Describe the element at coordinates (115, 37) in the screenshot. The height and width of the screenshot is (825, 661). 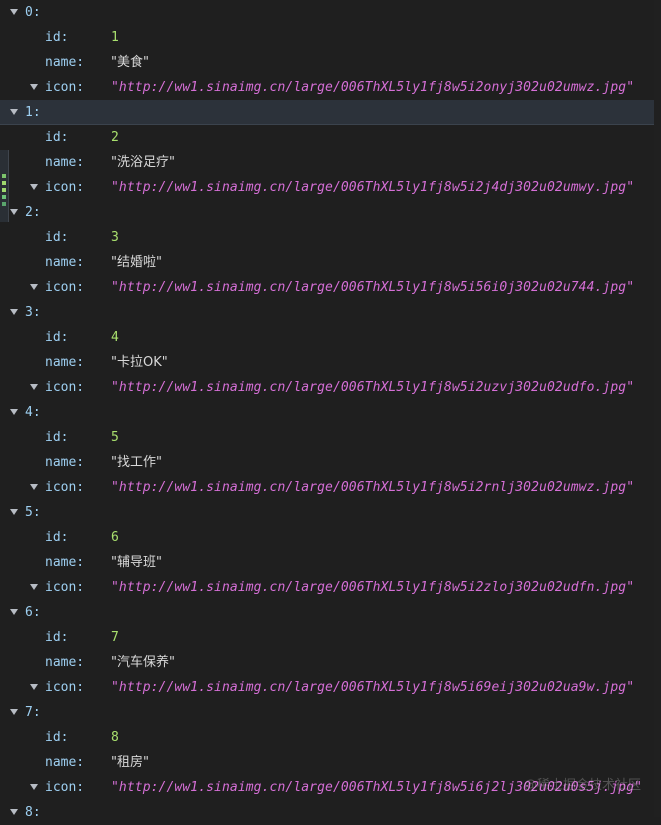
I see `property-value-id: 1` at that location.